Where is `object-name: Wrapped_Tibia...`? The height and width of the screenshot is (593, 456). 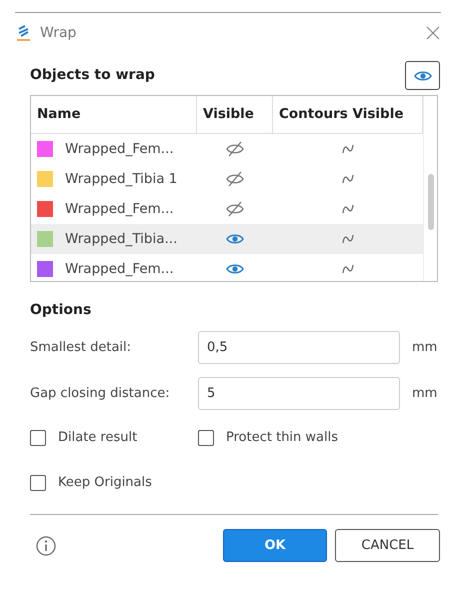 object-name: Wrapped_Tibia... is located at coordinates (121, 239).